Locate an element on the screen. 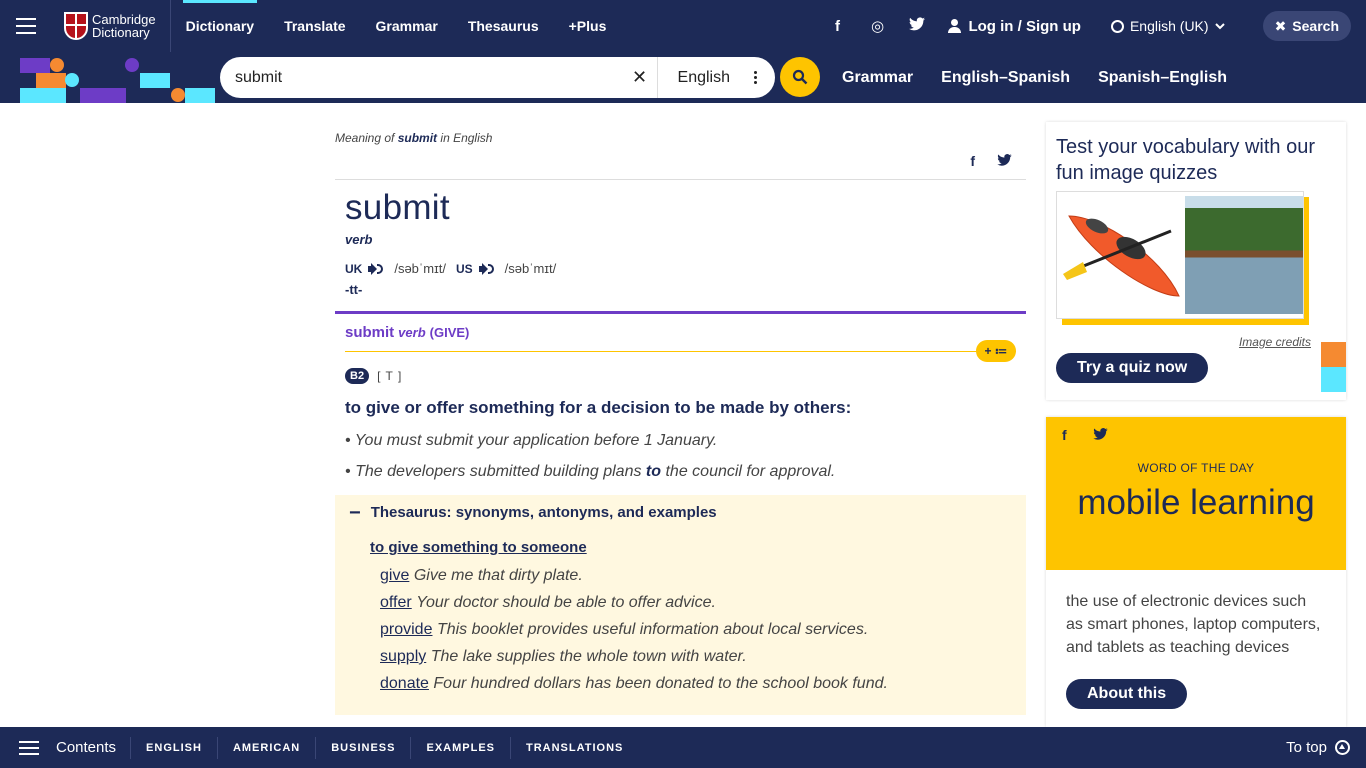  meaning-caption: Meaning of submit in English is located at coordinates (414, 138).